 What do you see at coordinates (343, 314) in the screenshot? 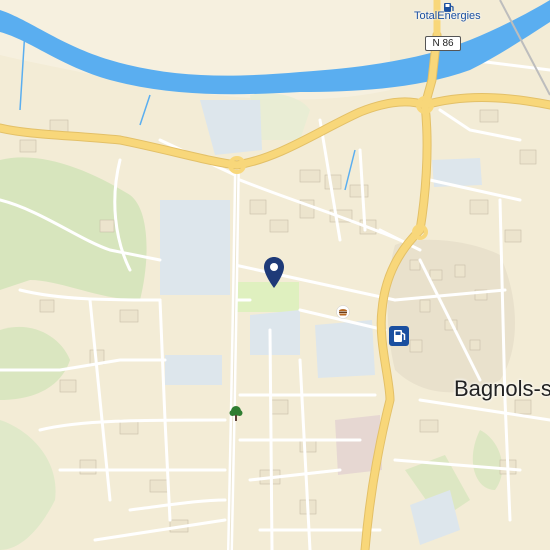
I see `restaurant-icon` at bounding box center [343, 314].